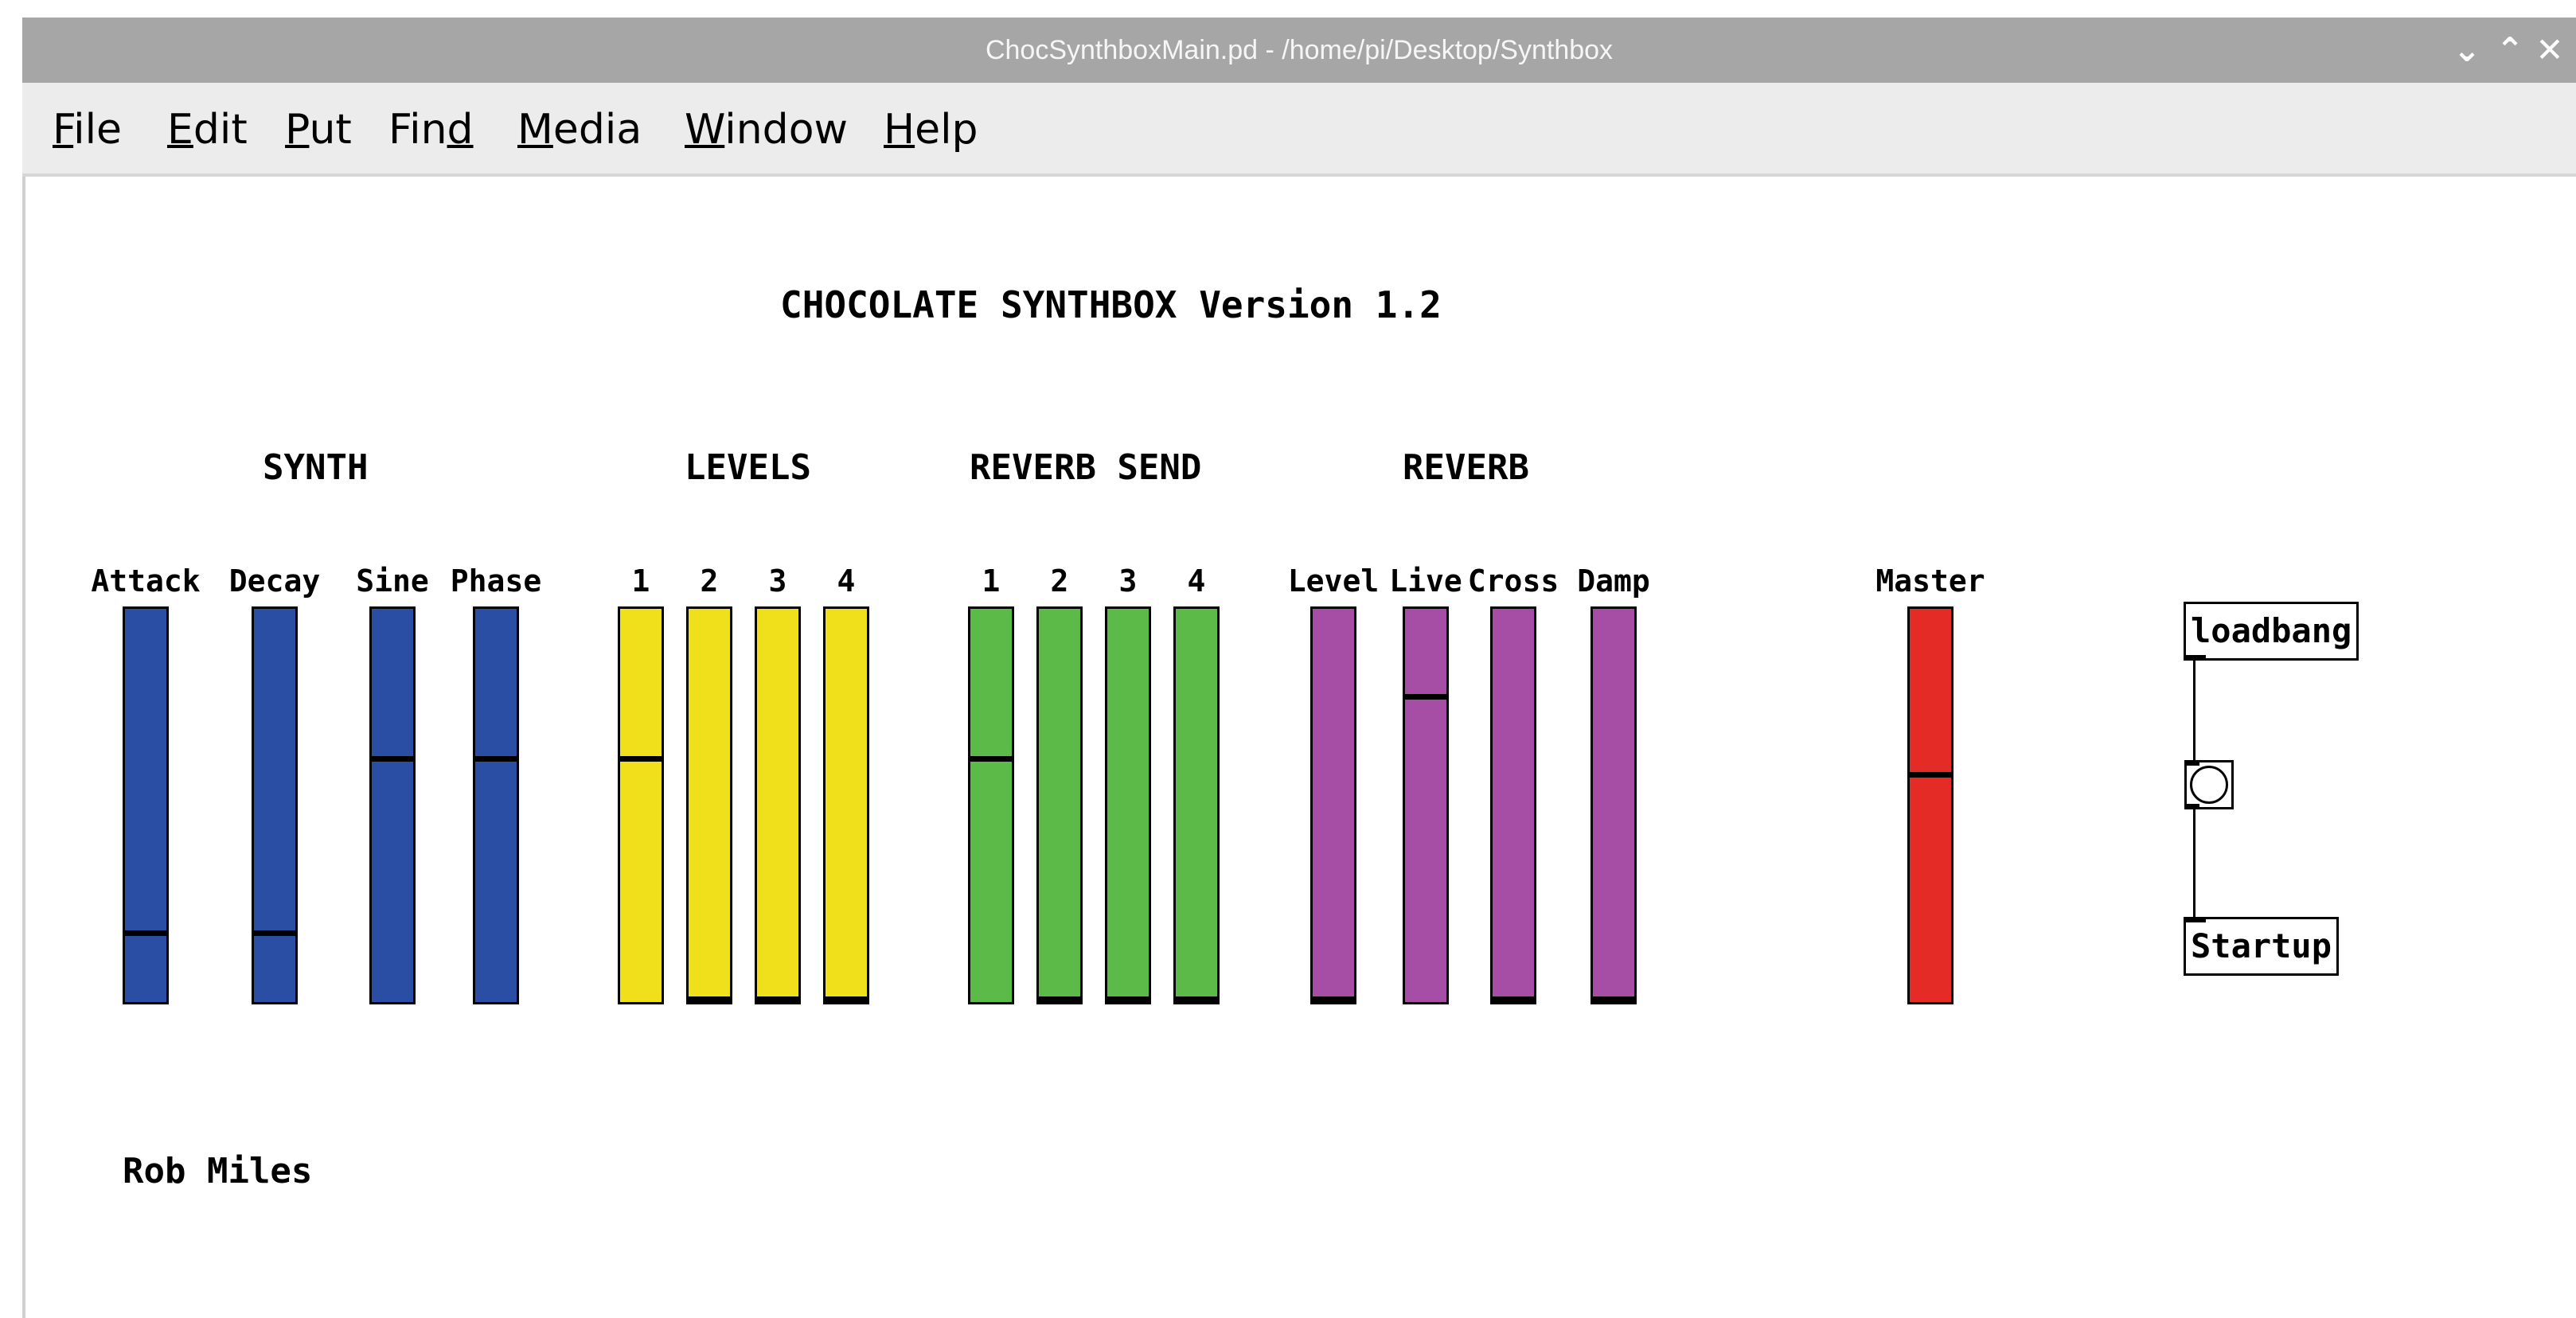 The image size is (2576, 1318). Describe the element at coordinates (748, 467) in the screenshot. I see `section-levels-heading: LEVELS` at that location.